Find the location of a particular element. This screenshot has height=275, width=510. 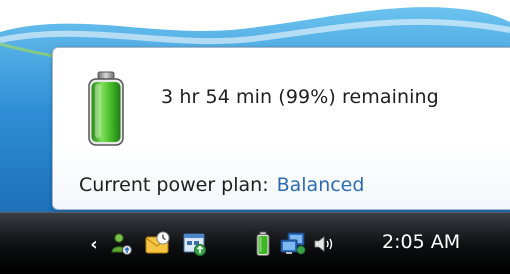

power-plan-label: Current power plan: is located at coordinates (174, 185).